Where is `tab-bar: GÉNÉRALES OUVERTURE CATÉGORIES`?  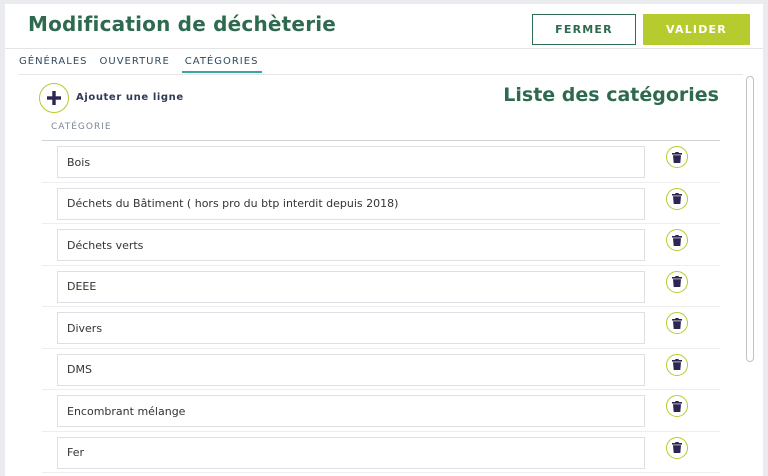
tab-bar: GÉNÉRALES OUVERTURE CATÉGORIES is located at coordinates (141, 64).